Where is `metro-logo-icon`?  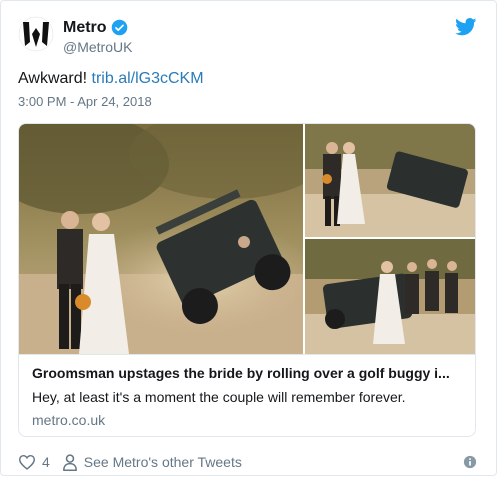
metro-logo-icon is located at coordinates (36, 34).